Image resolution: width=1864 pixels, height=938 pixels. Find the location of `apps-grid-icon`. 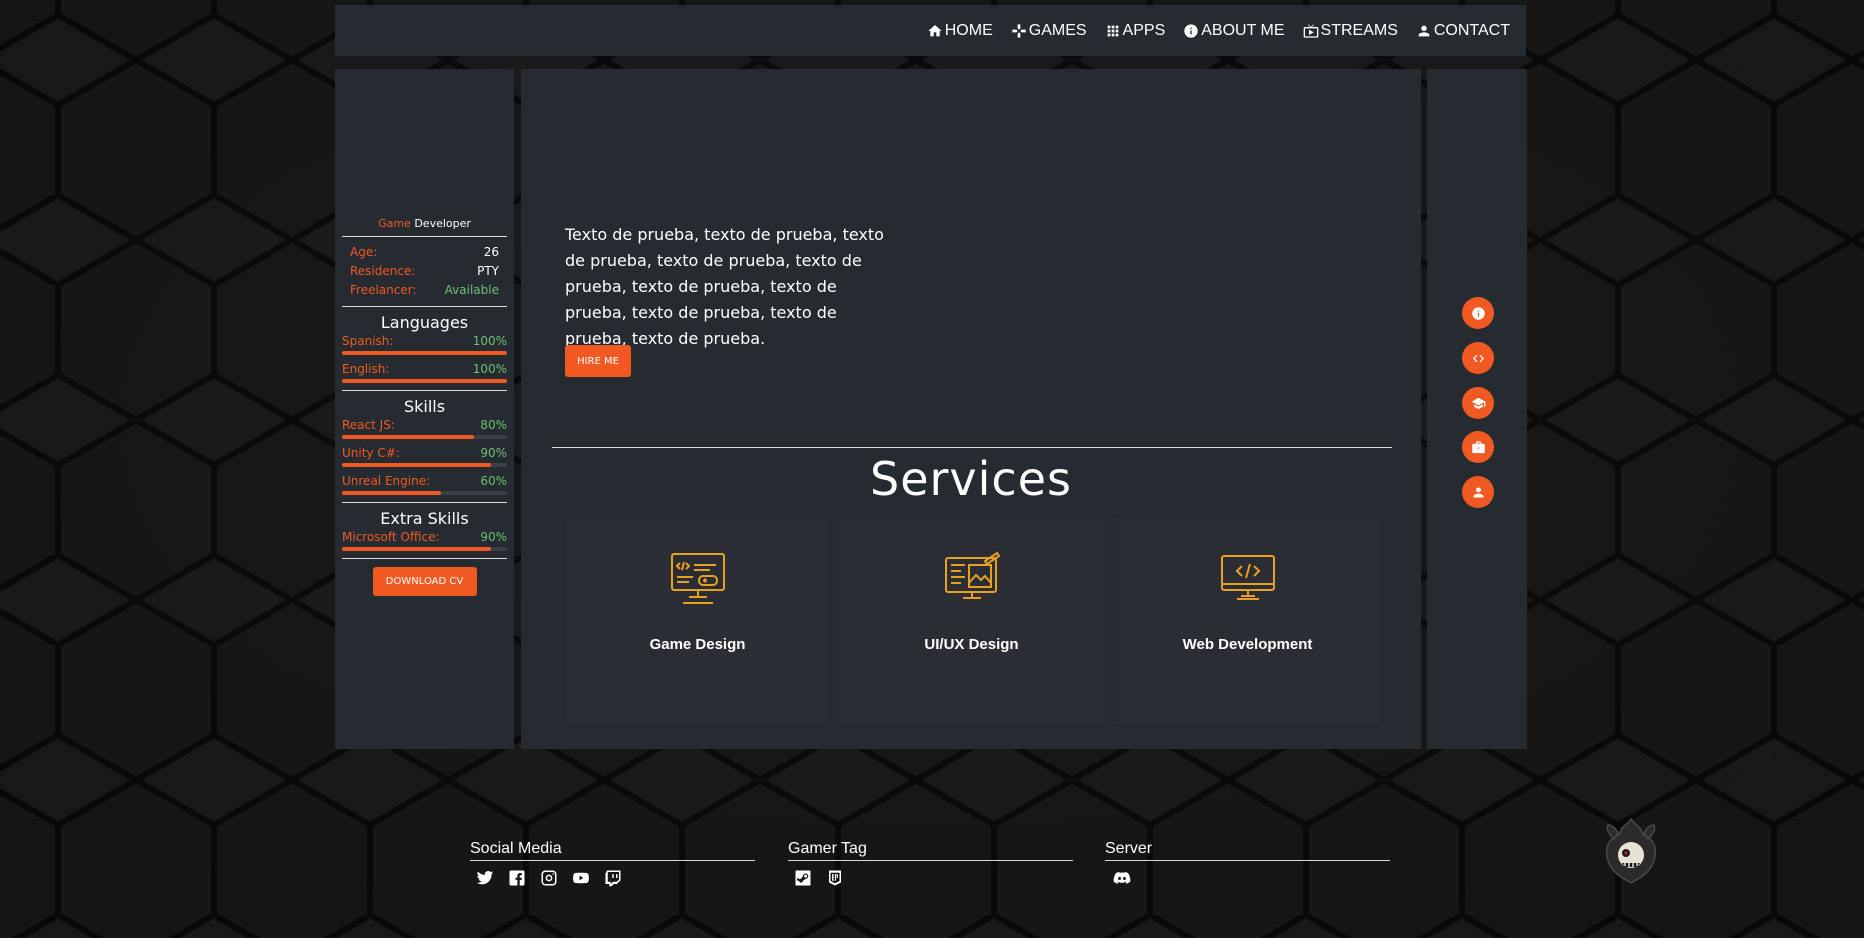

apps-grid-icon is located at coordinates (1112, 30).